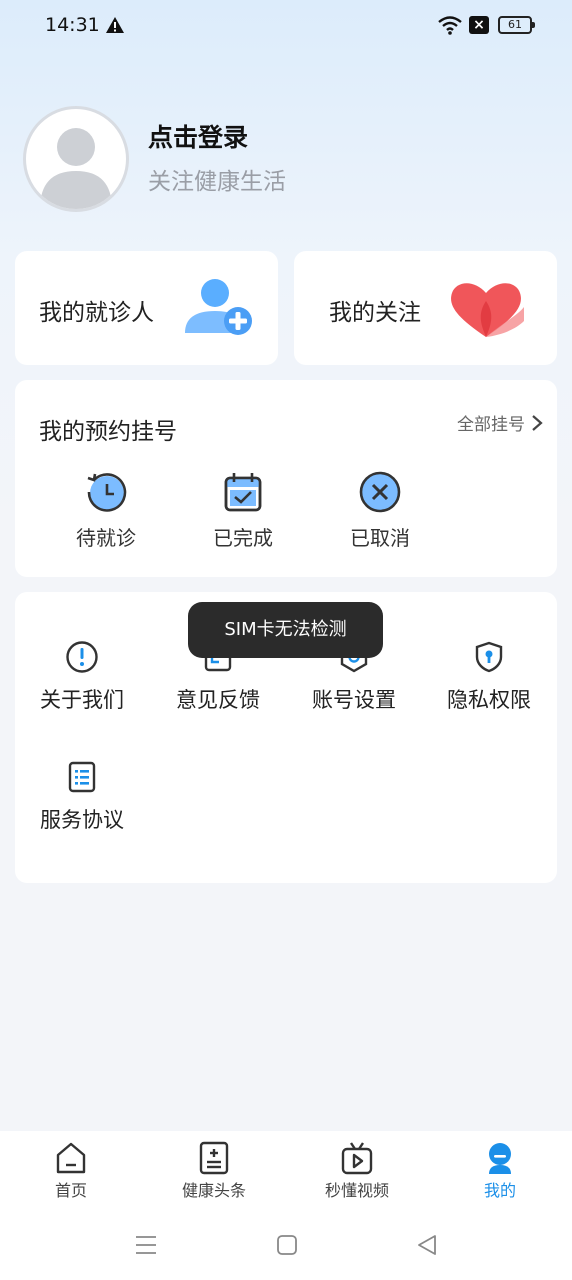  I want to click on shield-icon, so click(489, 657).